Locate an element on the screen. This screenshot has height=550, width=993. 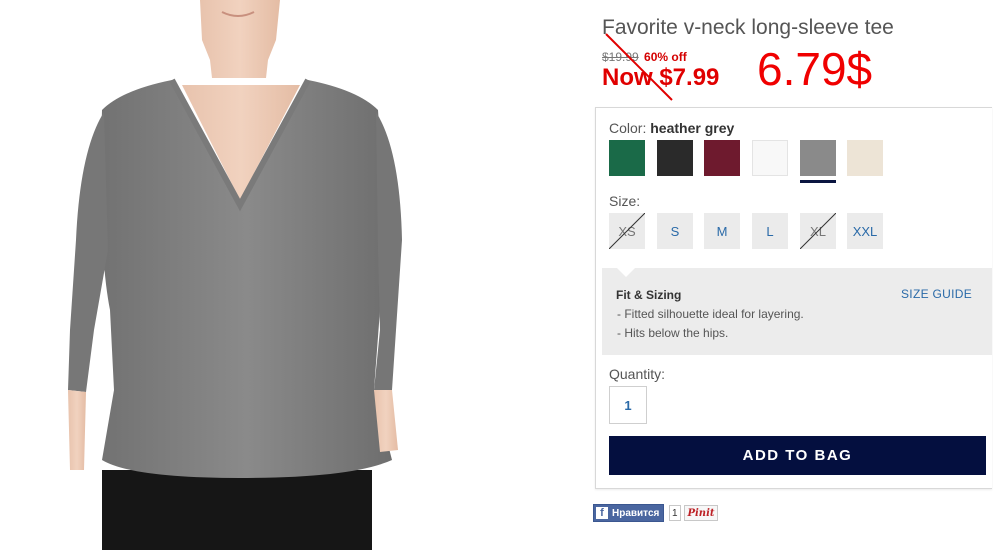
sale-price: Now $7.99 is located at coordinates (661, 77).